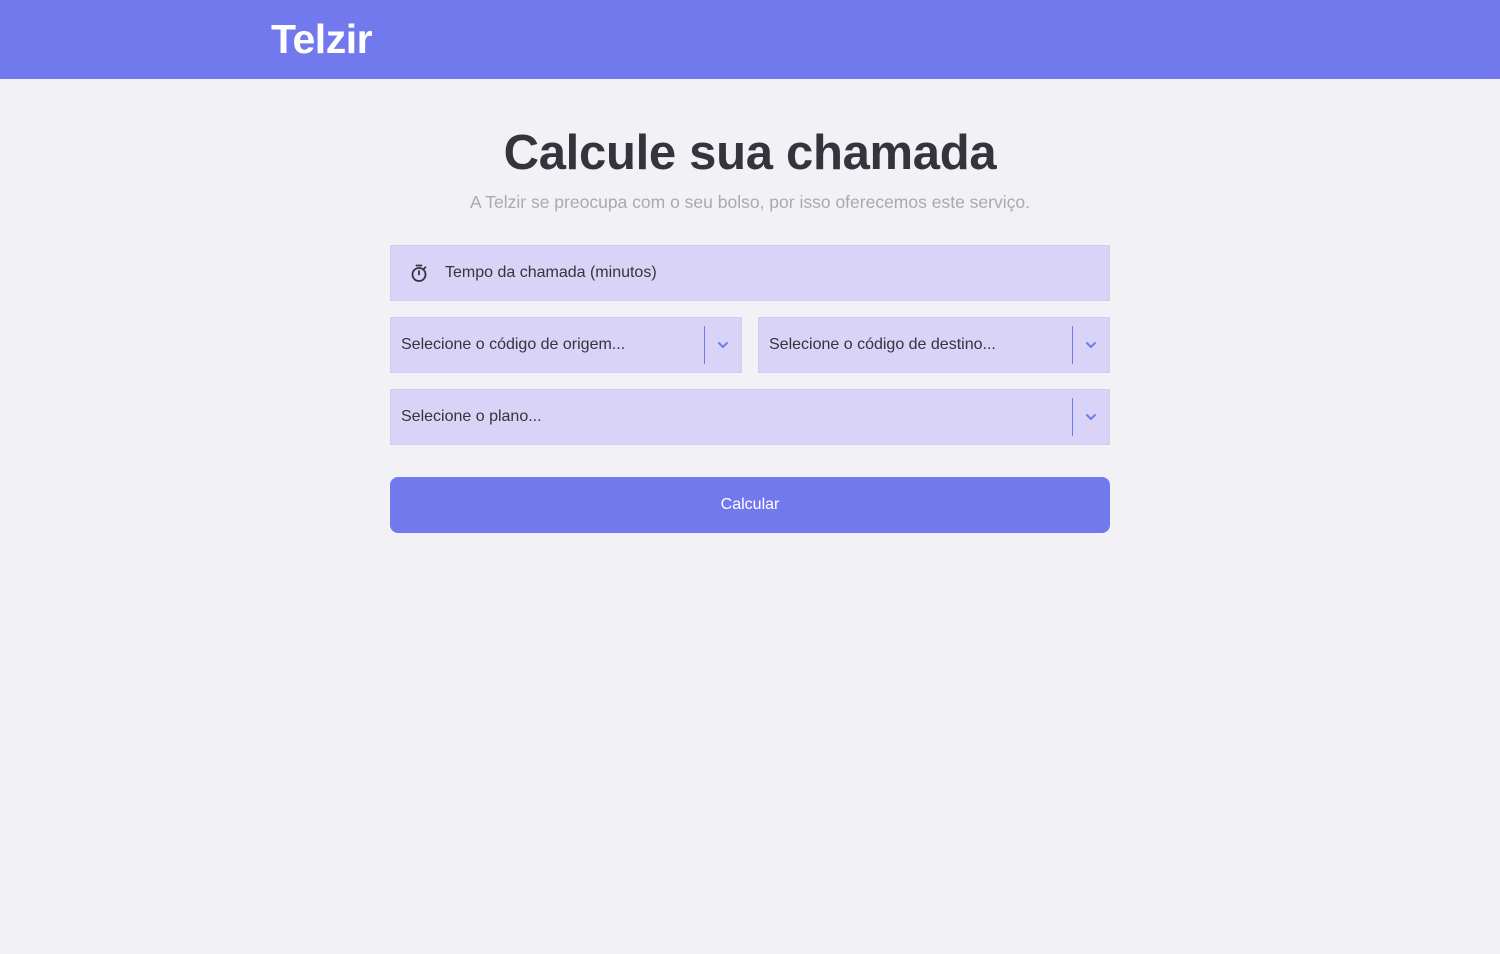  I want to click on app-header: Telzir, so click(750, 39).